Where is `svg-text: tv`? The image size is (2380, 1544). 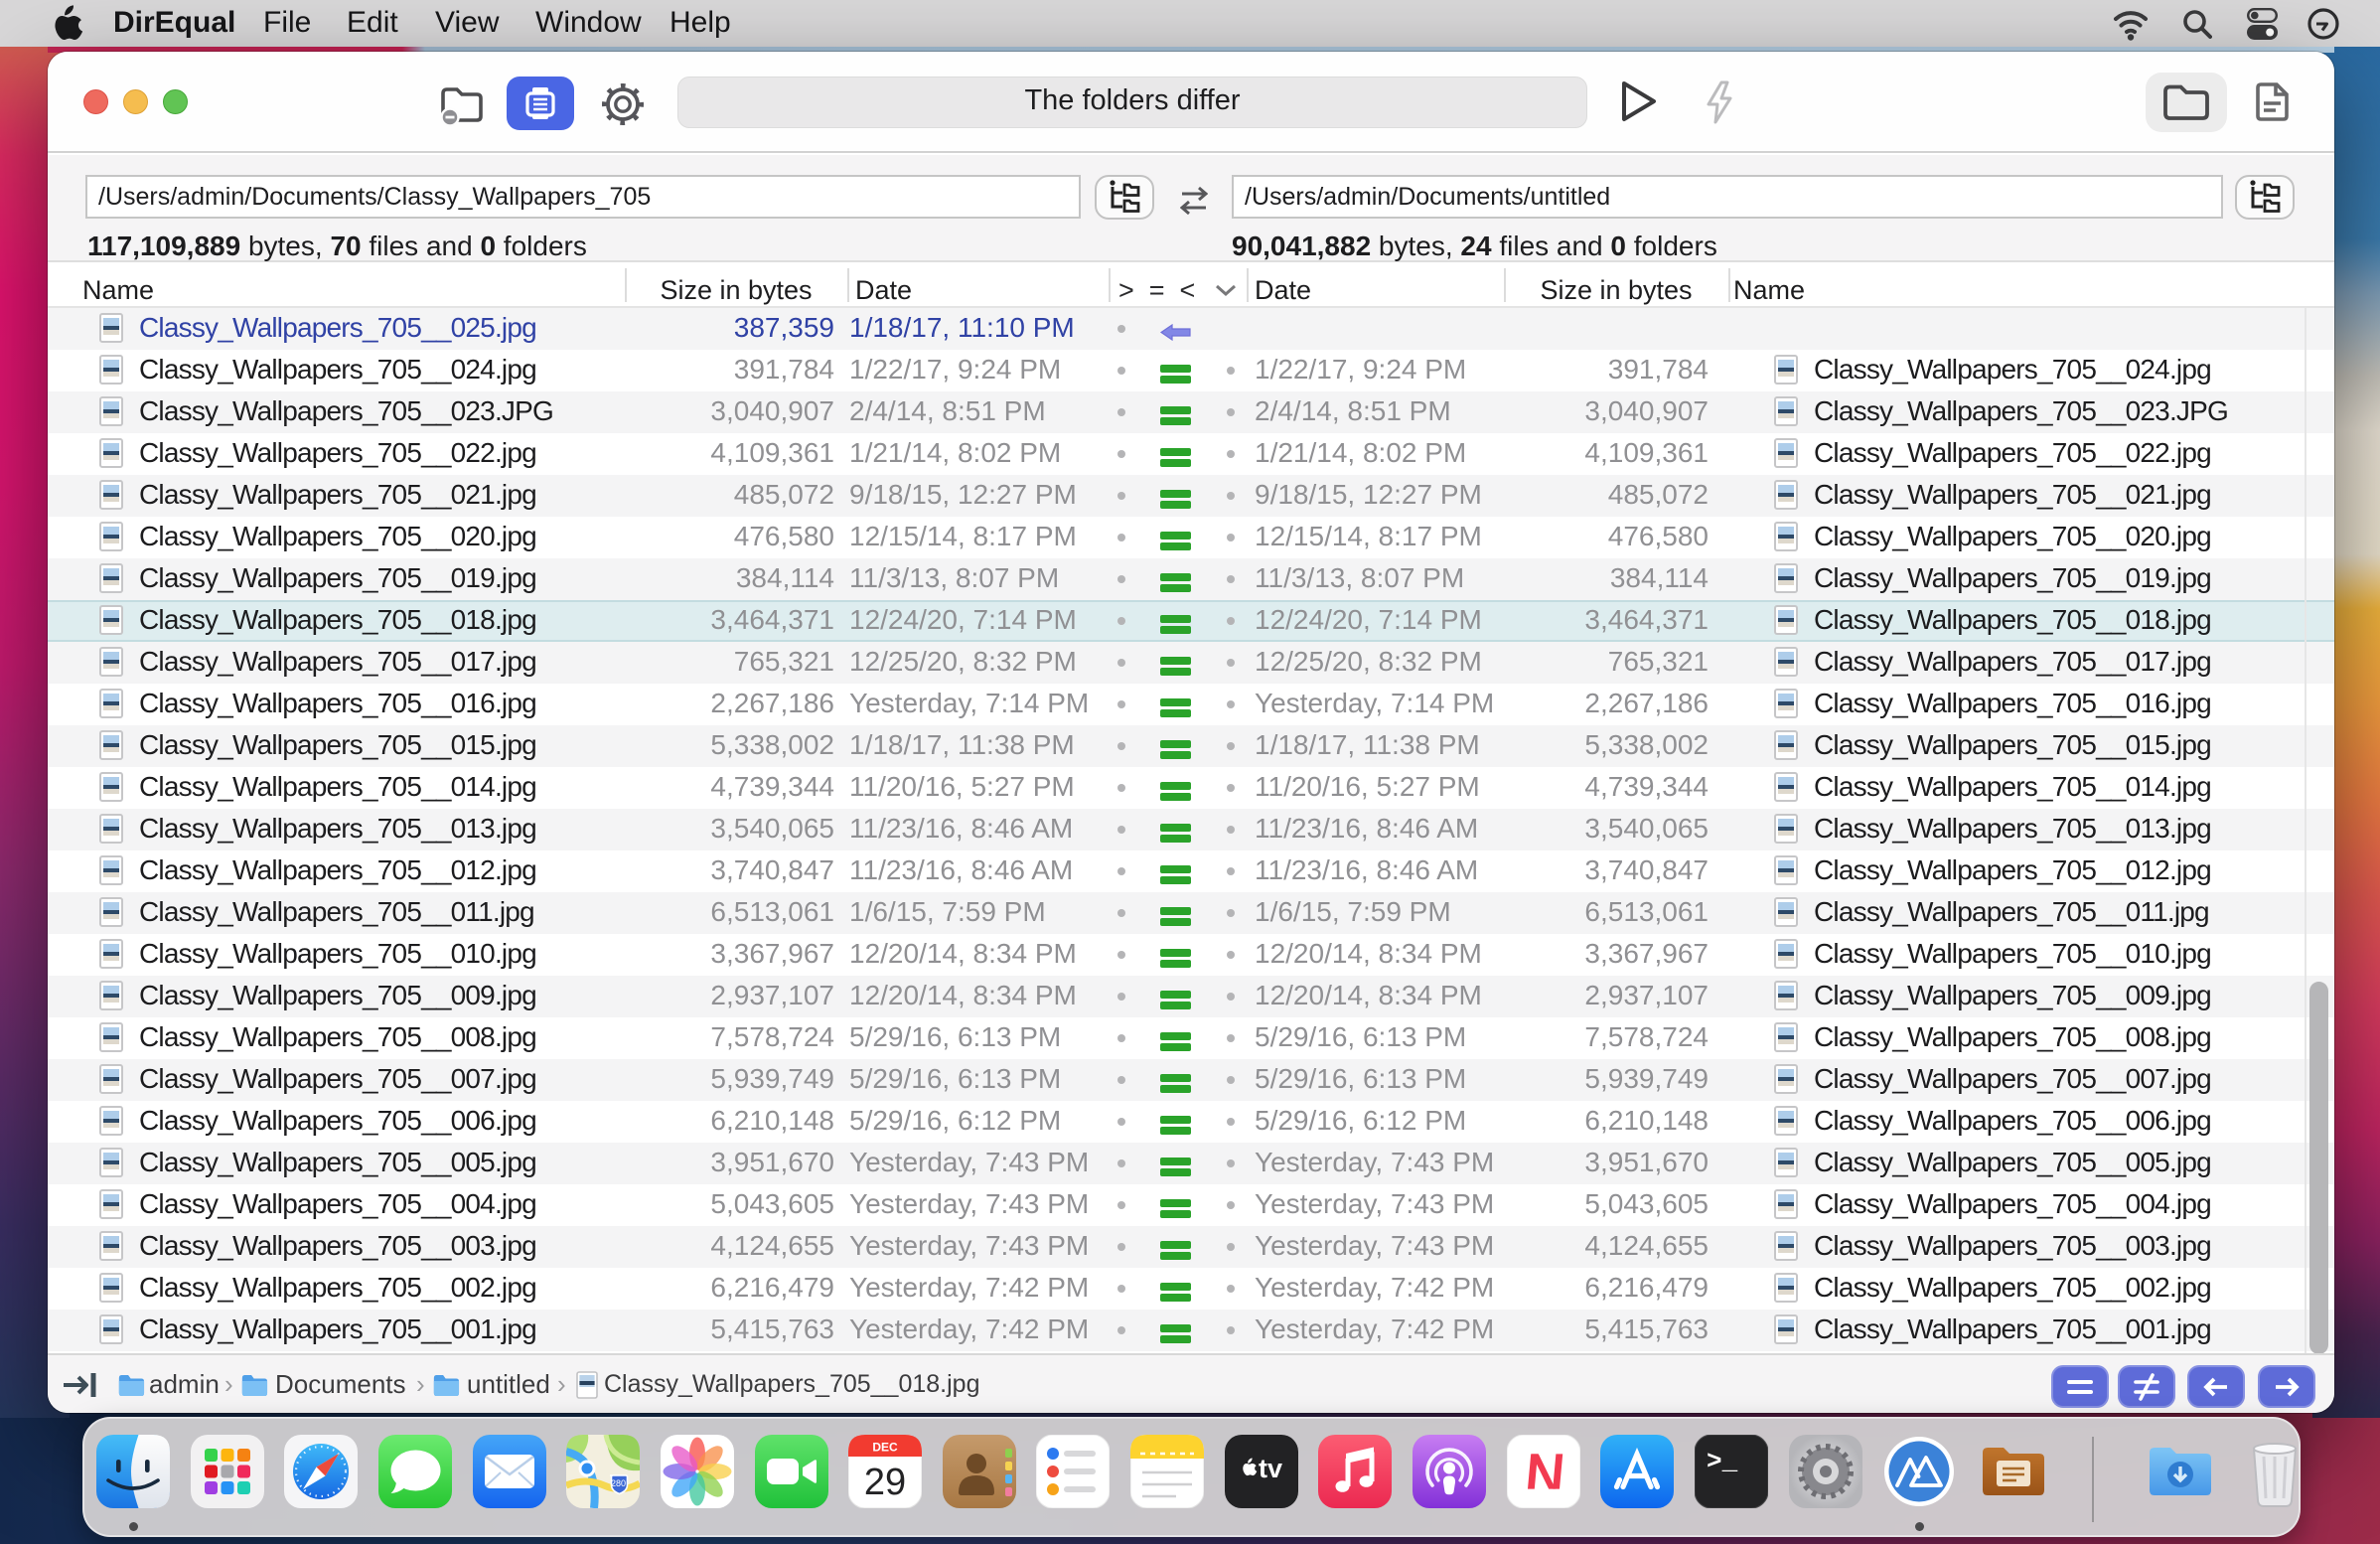 svg-text: tv is located at coordinates (1270, 1469).